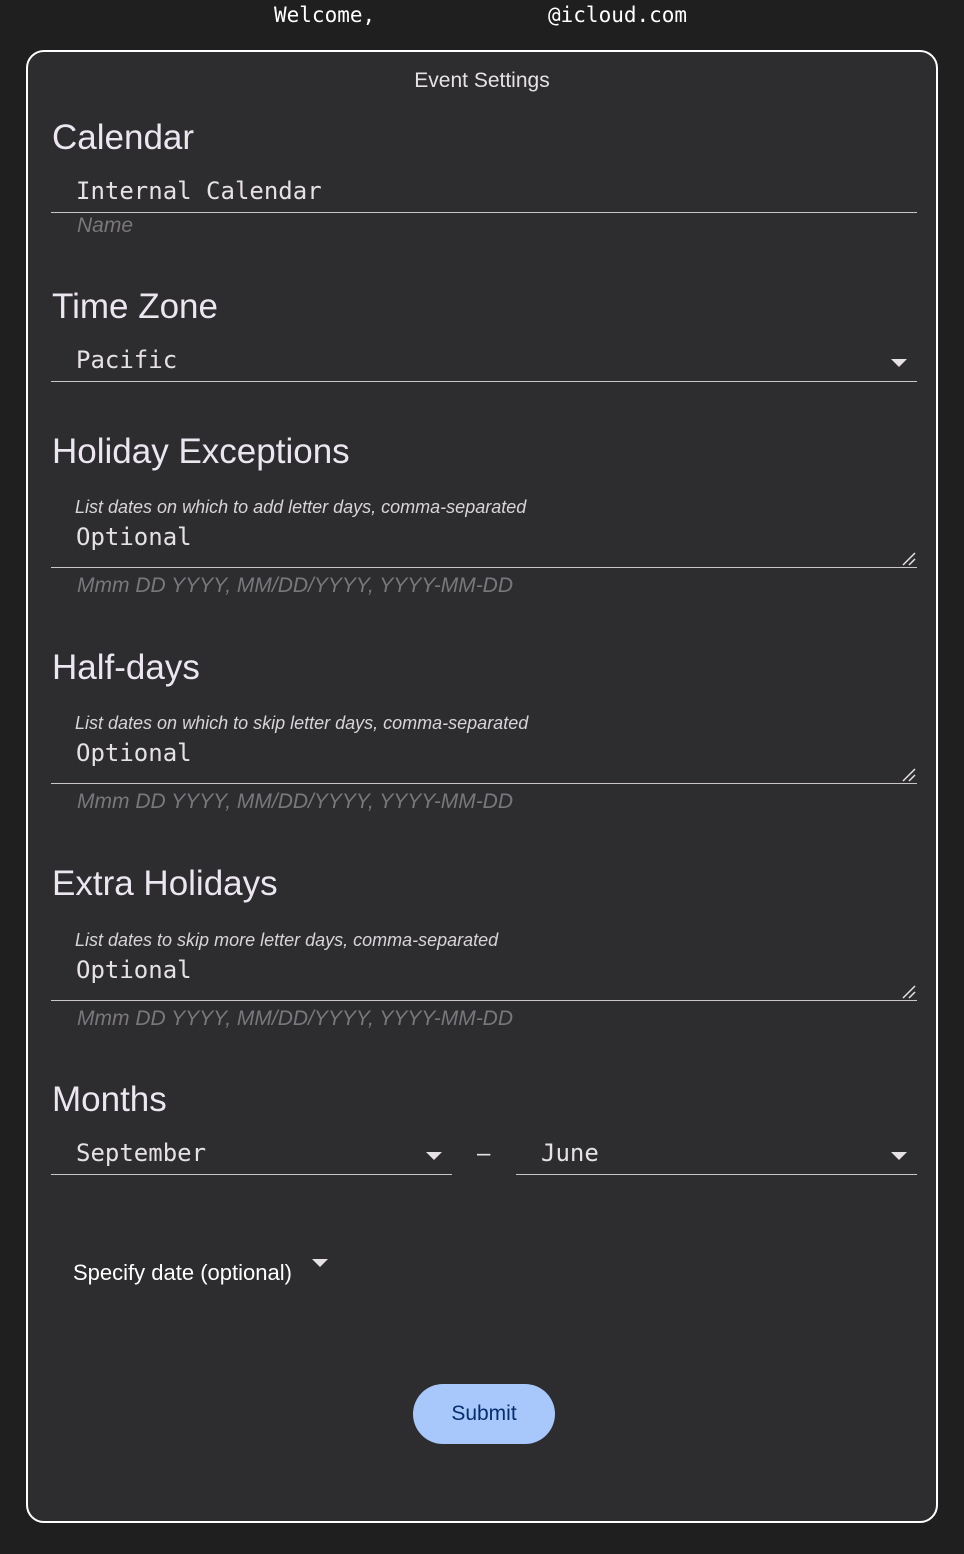 Image resolution: width=964 pixels, height=1554 pixels. Describe the element at coordinates (126, 667) in the screenshot. I see `half-days-heading: Half-days` at that location.